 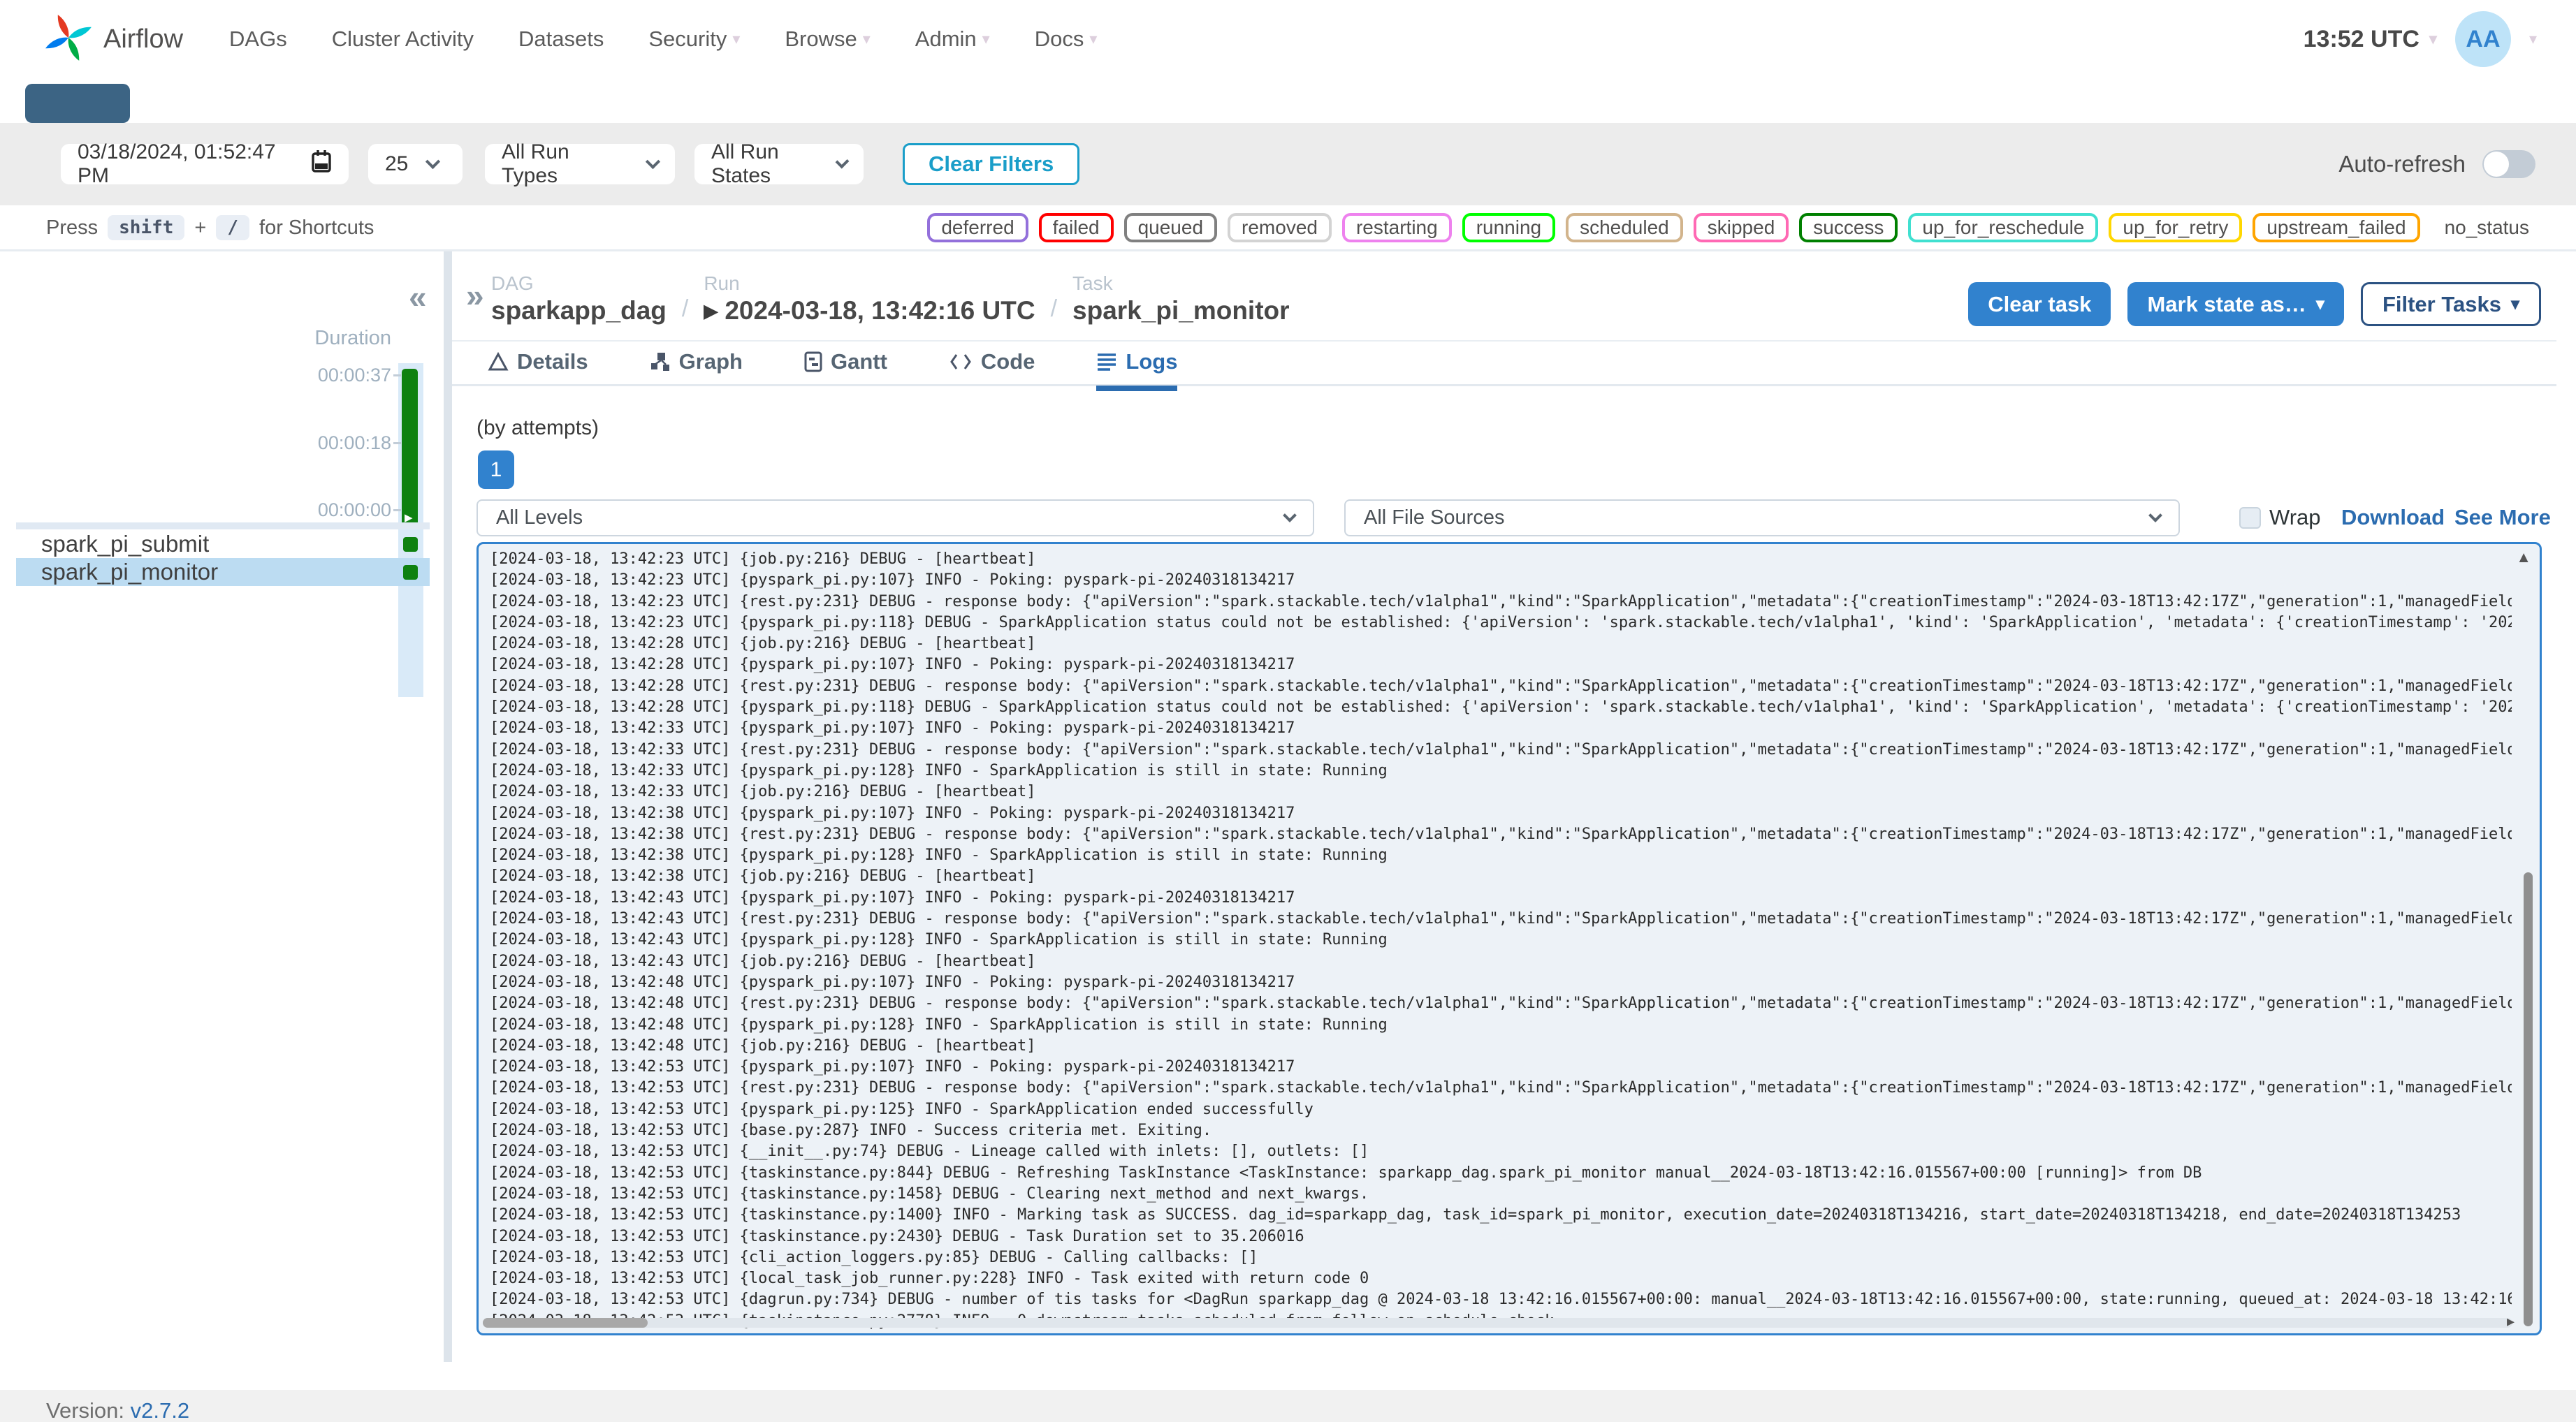 I want to click on nav-item-docs: Docs ▾, so click(x=1066, y=39).